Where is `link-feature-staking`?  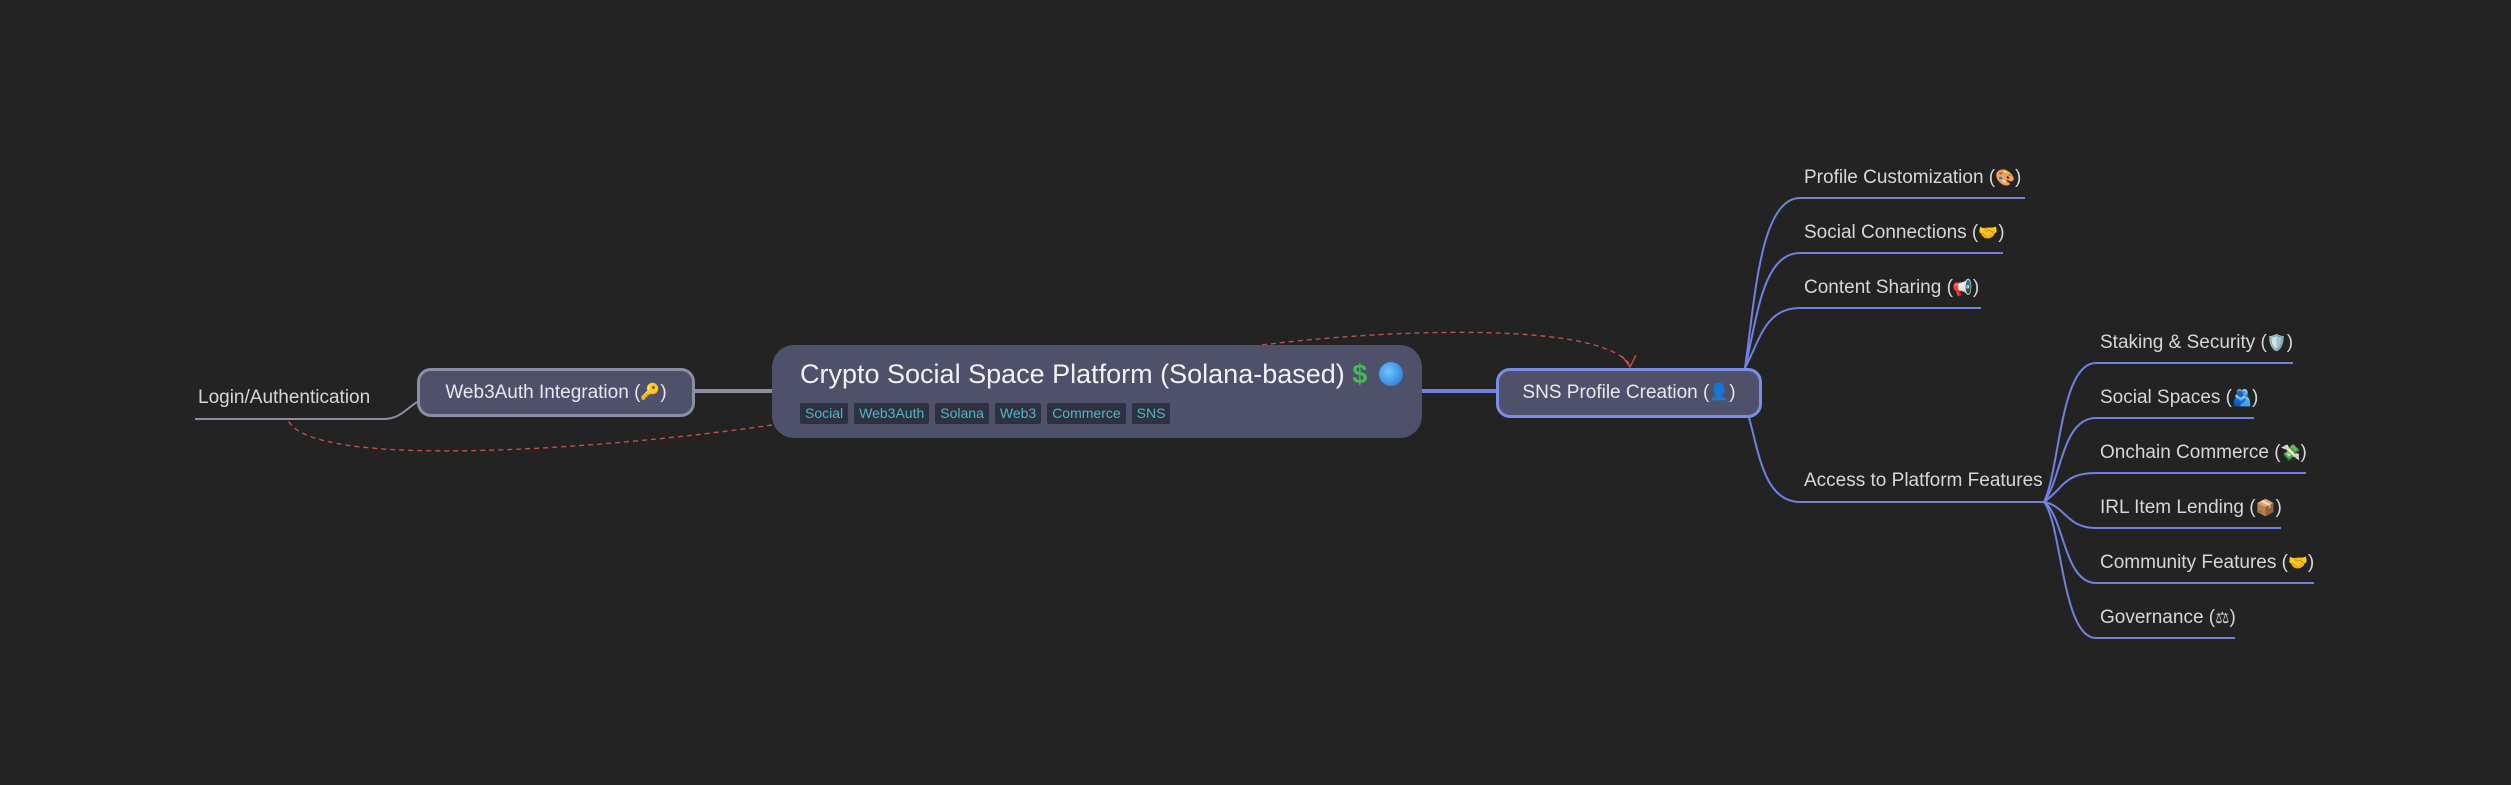
link-feature-staking is located at coordinates (2168, 432).